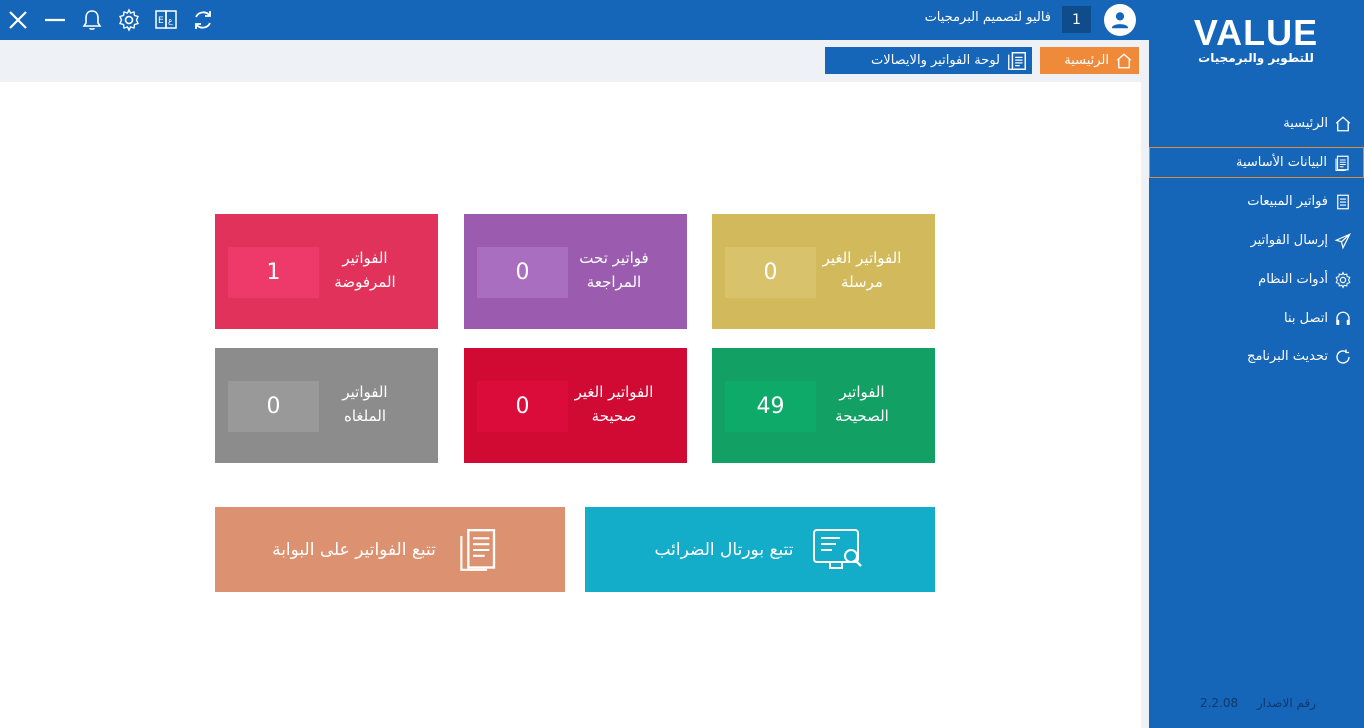 This screenshot has width=1364, height=728. I want to click on button-label: تتبع بورتال الضرائب, so click(724, 549).